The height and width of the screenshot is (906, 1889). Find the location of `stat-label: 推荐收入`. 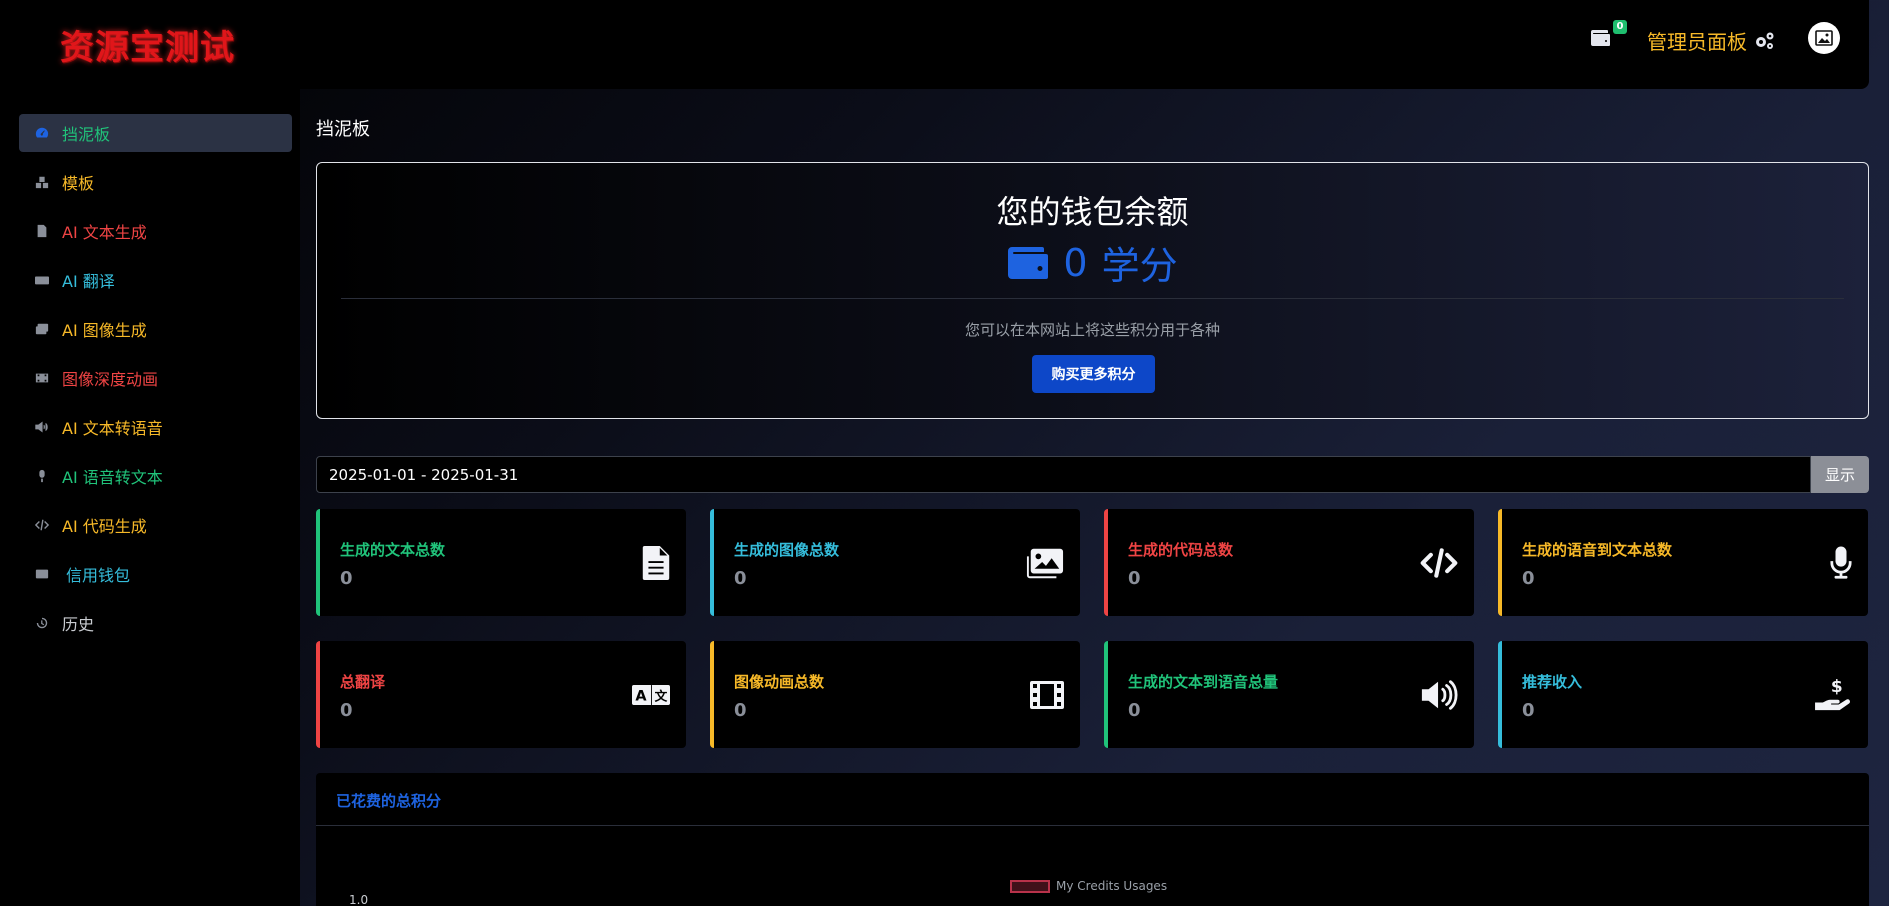

stat-label: 推荐收入 is located at coordinates (1552, 682).